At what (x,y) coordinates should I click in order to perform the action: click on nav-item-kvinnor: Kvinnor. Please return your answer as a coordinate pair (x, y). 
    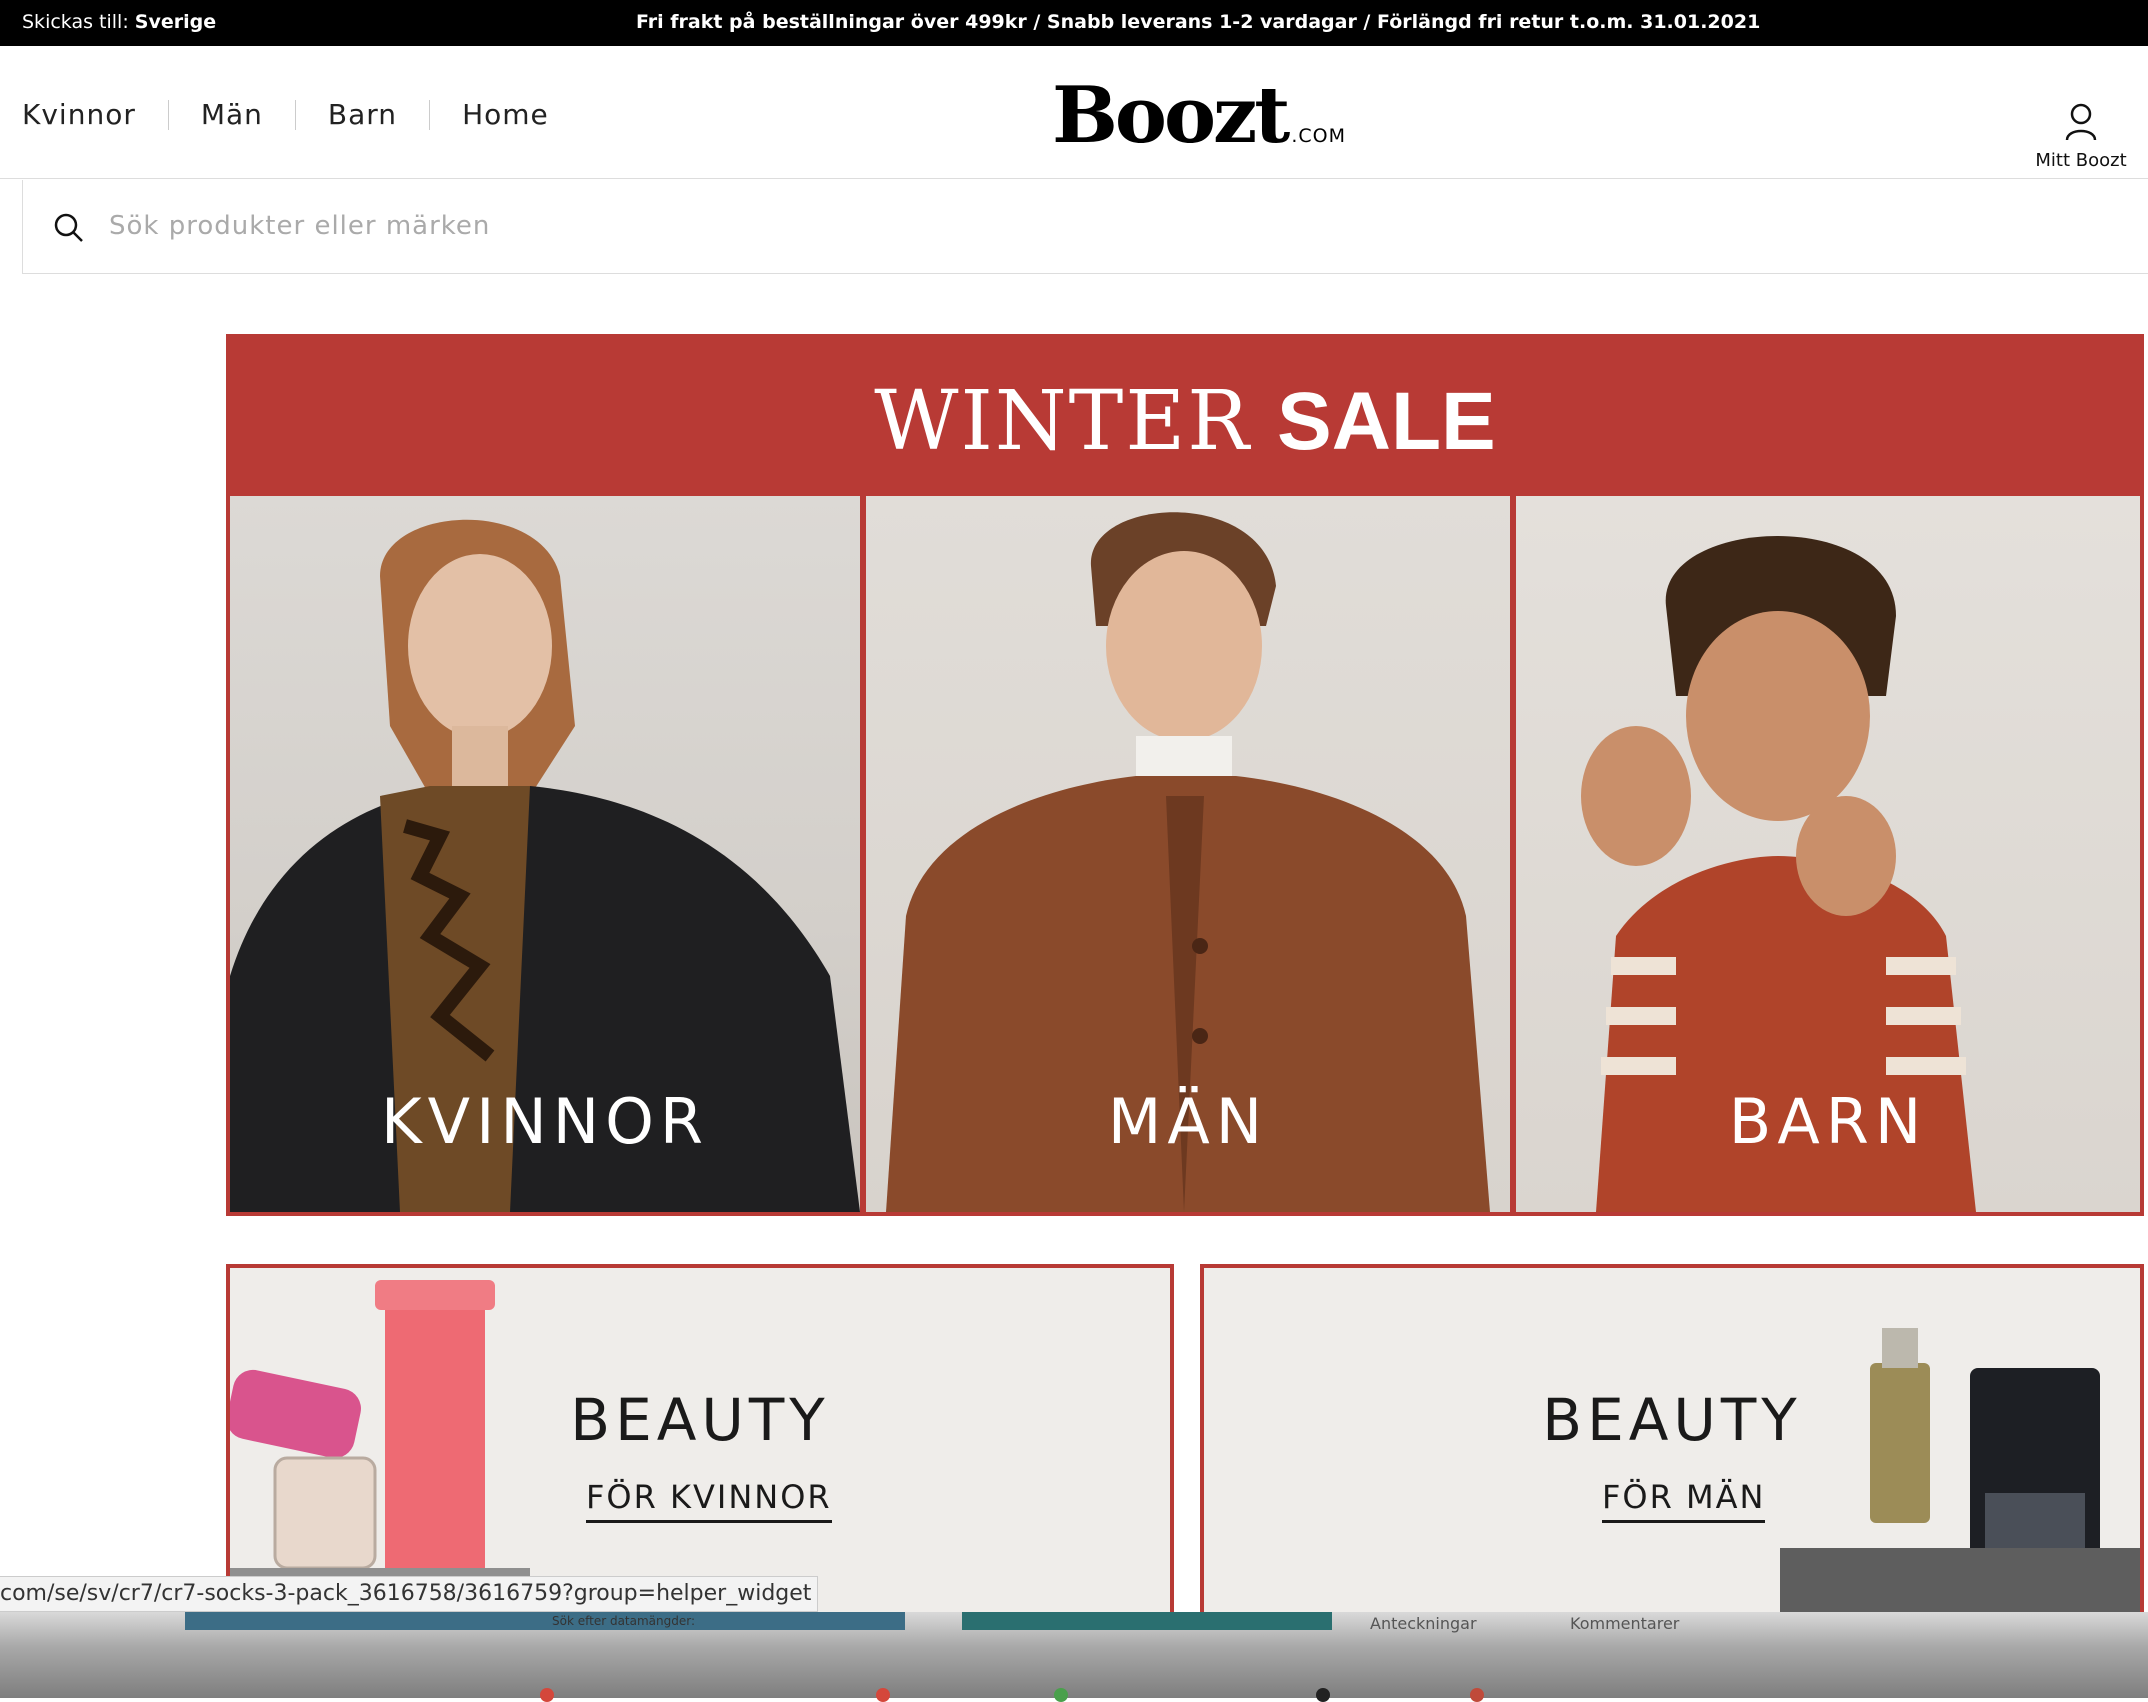
    Looking at the image, I should click on (79, 114).